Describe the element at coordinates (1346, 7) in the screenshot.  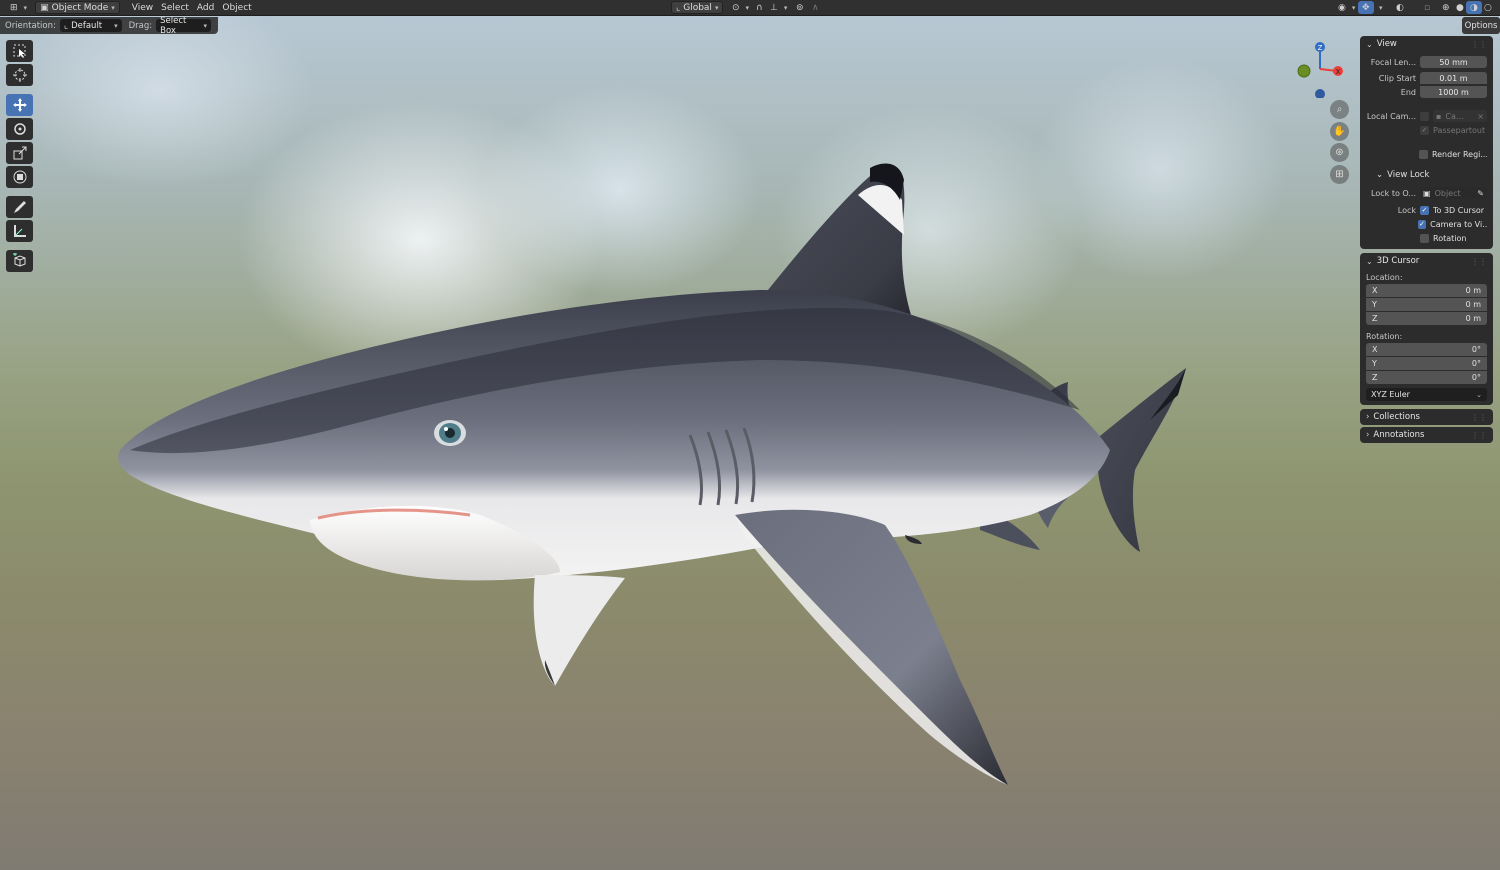
I see `visibility-button: ◉ ▾` at that location.